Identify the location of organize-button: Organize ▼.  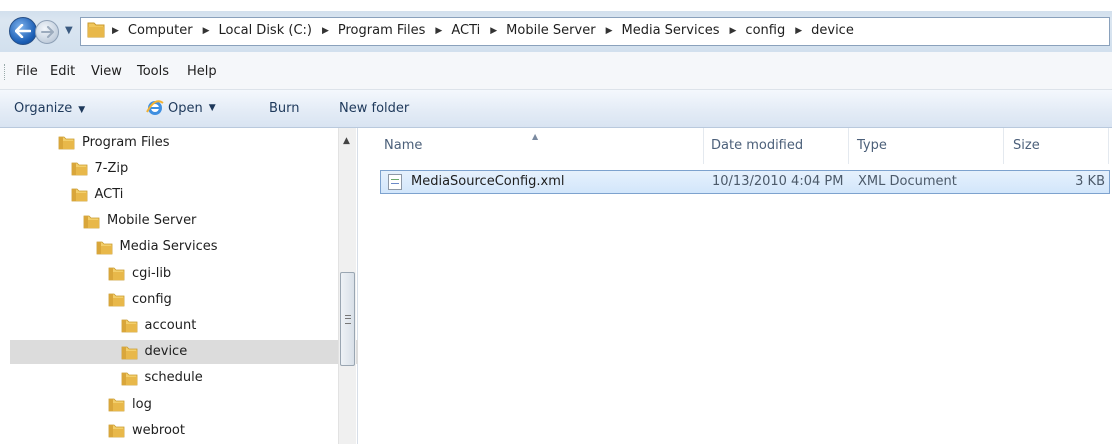
(49, 108).